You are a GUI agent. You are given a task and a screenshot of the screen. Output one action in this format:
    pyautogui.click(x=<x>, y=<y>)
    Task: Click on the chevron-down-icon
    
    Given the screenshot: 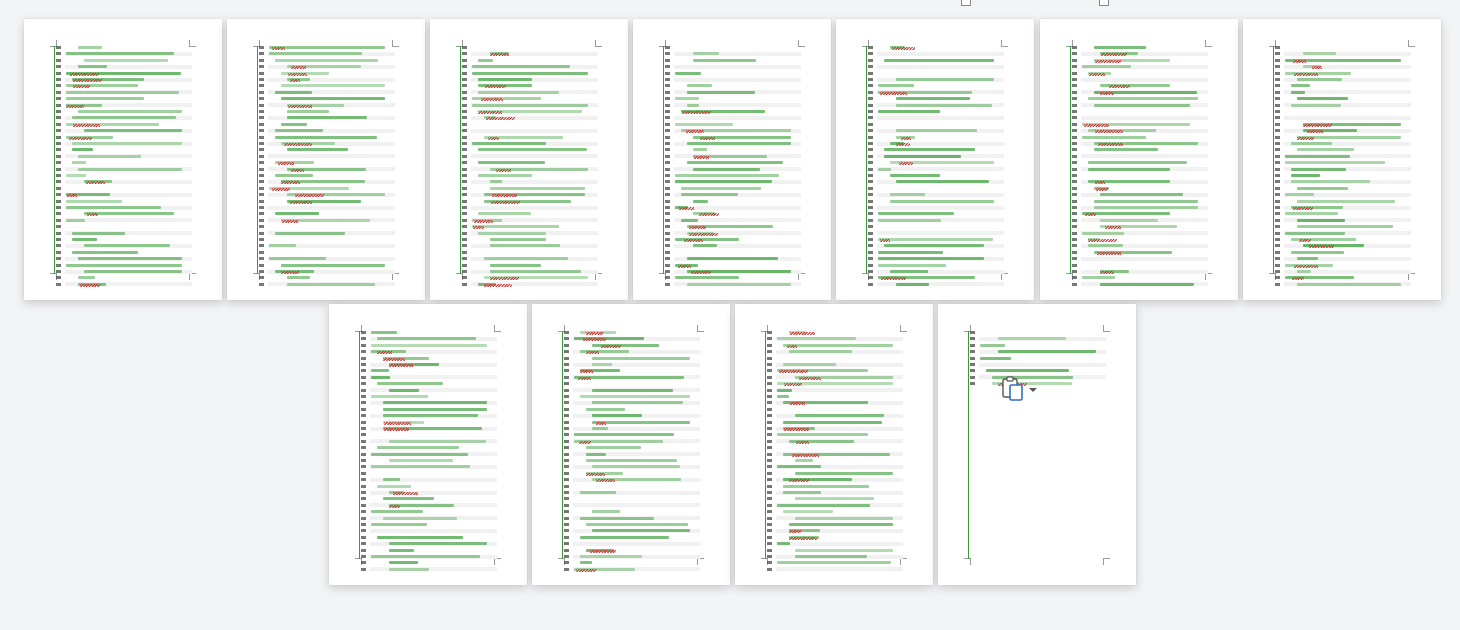 What is the action you would take?
    pyautogui.click(x=1033, y=390)
    